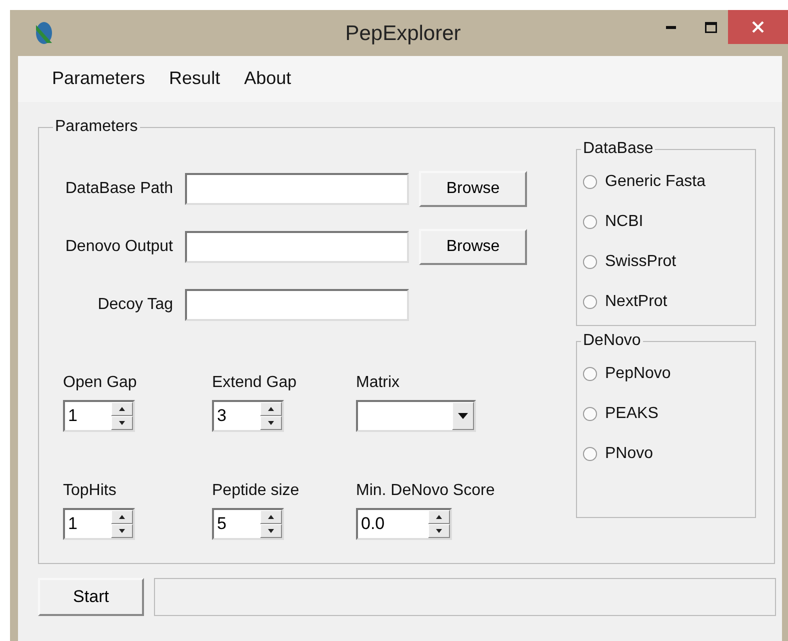  I want to click on menu-item: About, so click(268, 85).